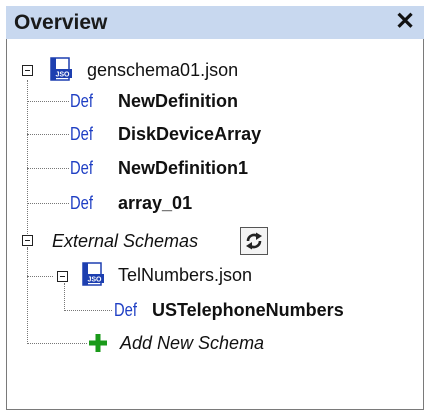  I want to click on refresh-button, so click(254, 241).